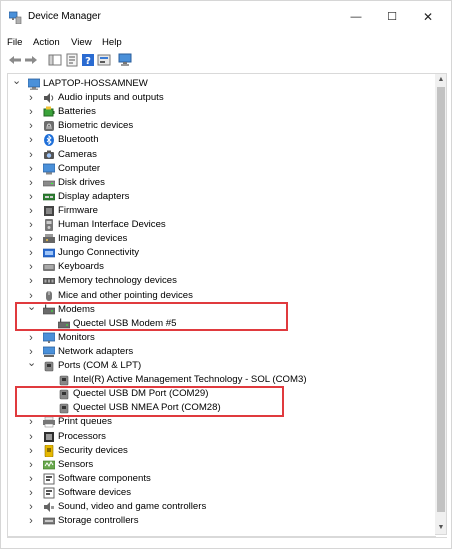 This screenshot has height=550, width=453. I want to click on scroll-up-arrow-icon: ▲, so click(441, 80).